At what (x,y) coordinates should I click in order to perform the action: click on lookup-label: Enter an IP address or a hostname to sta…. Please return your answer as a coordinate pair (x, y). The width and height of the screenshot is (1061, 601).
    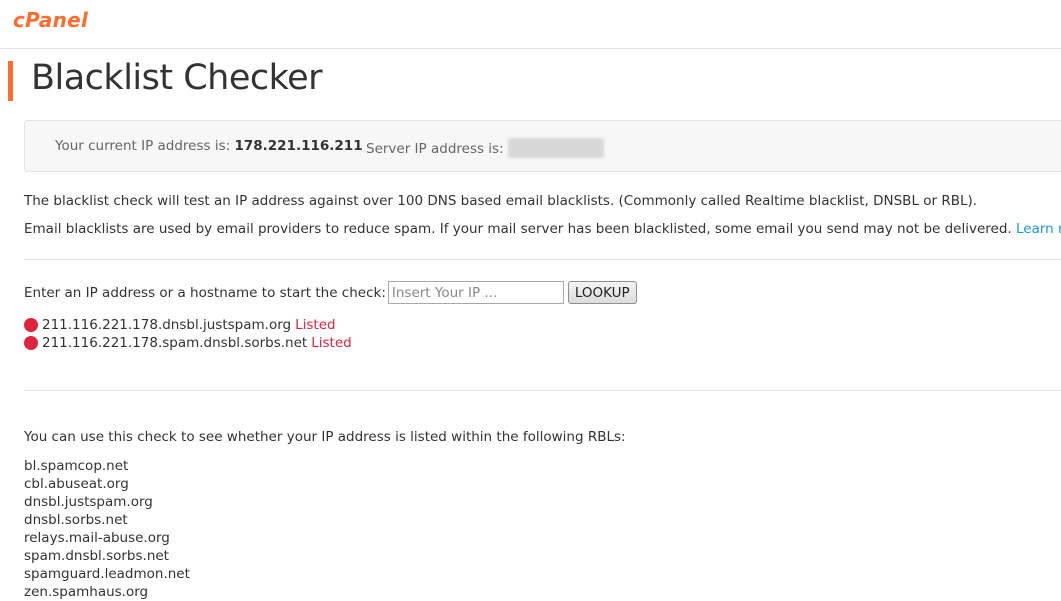
    Looking at the image, I should click on (205, 292).